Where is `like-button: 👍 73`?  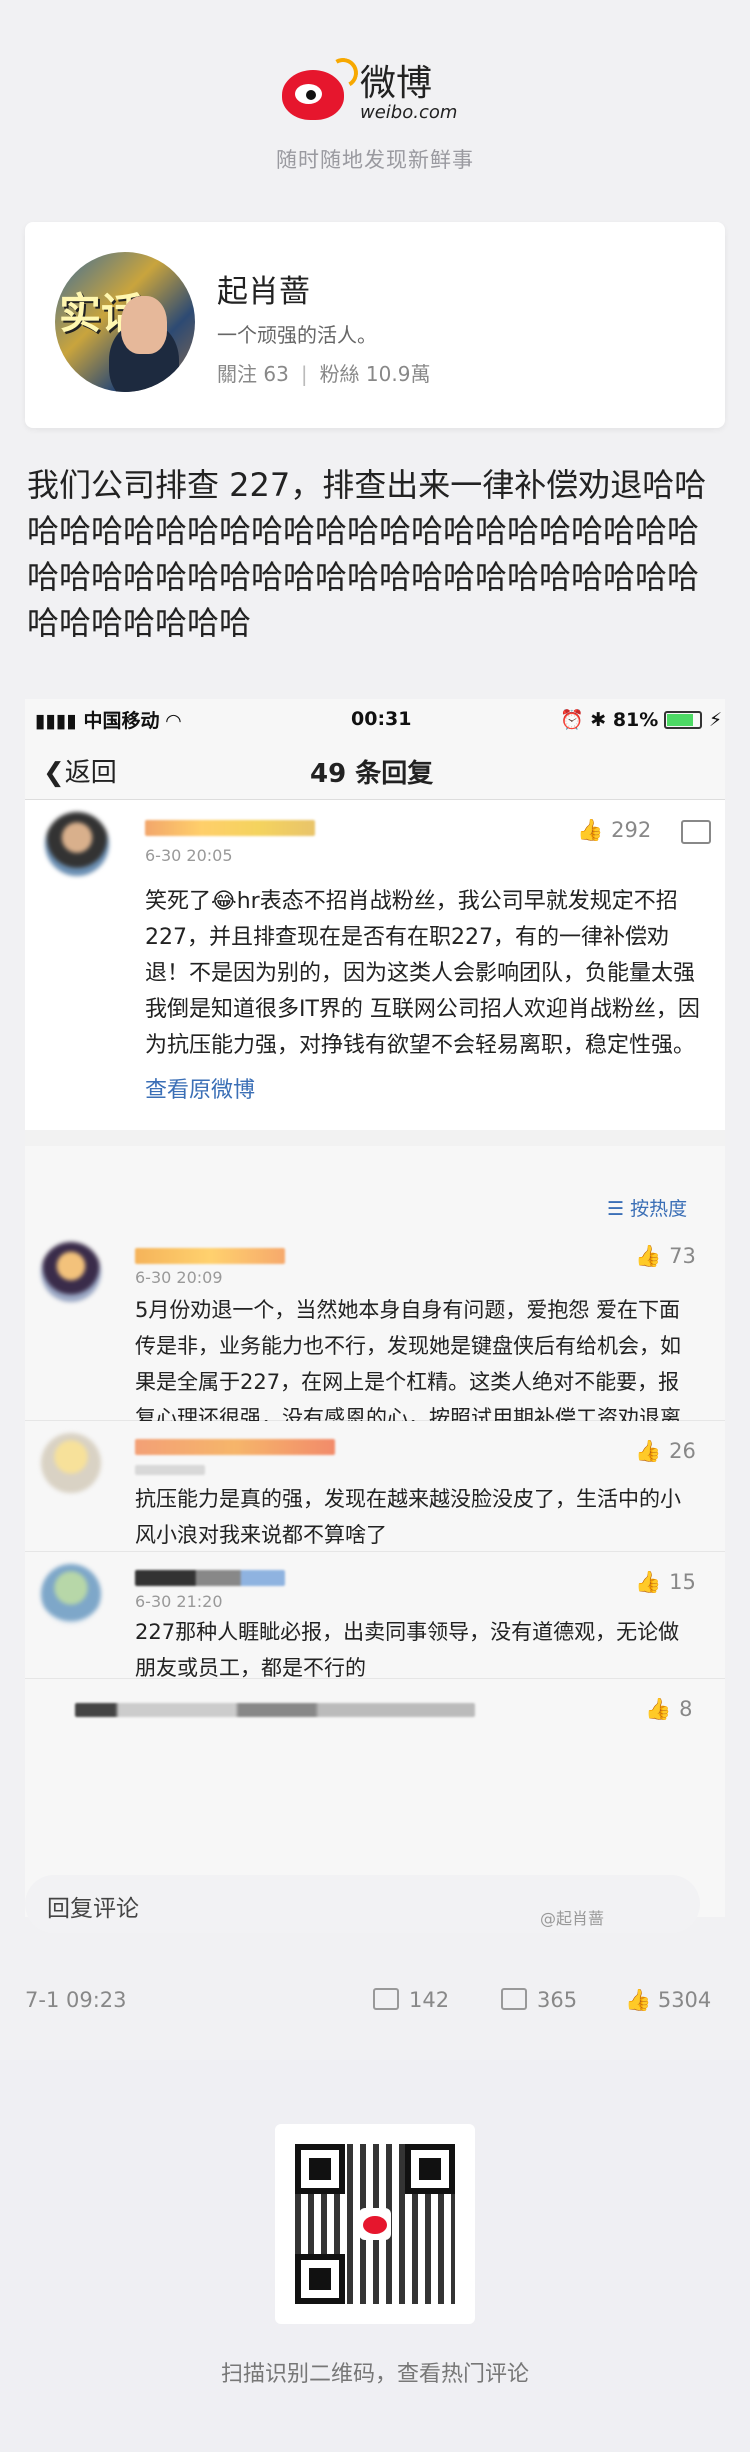 like-button: 👍 73 is located at coordinates (665, 1256).